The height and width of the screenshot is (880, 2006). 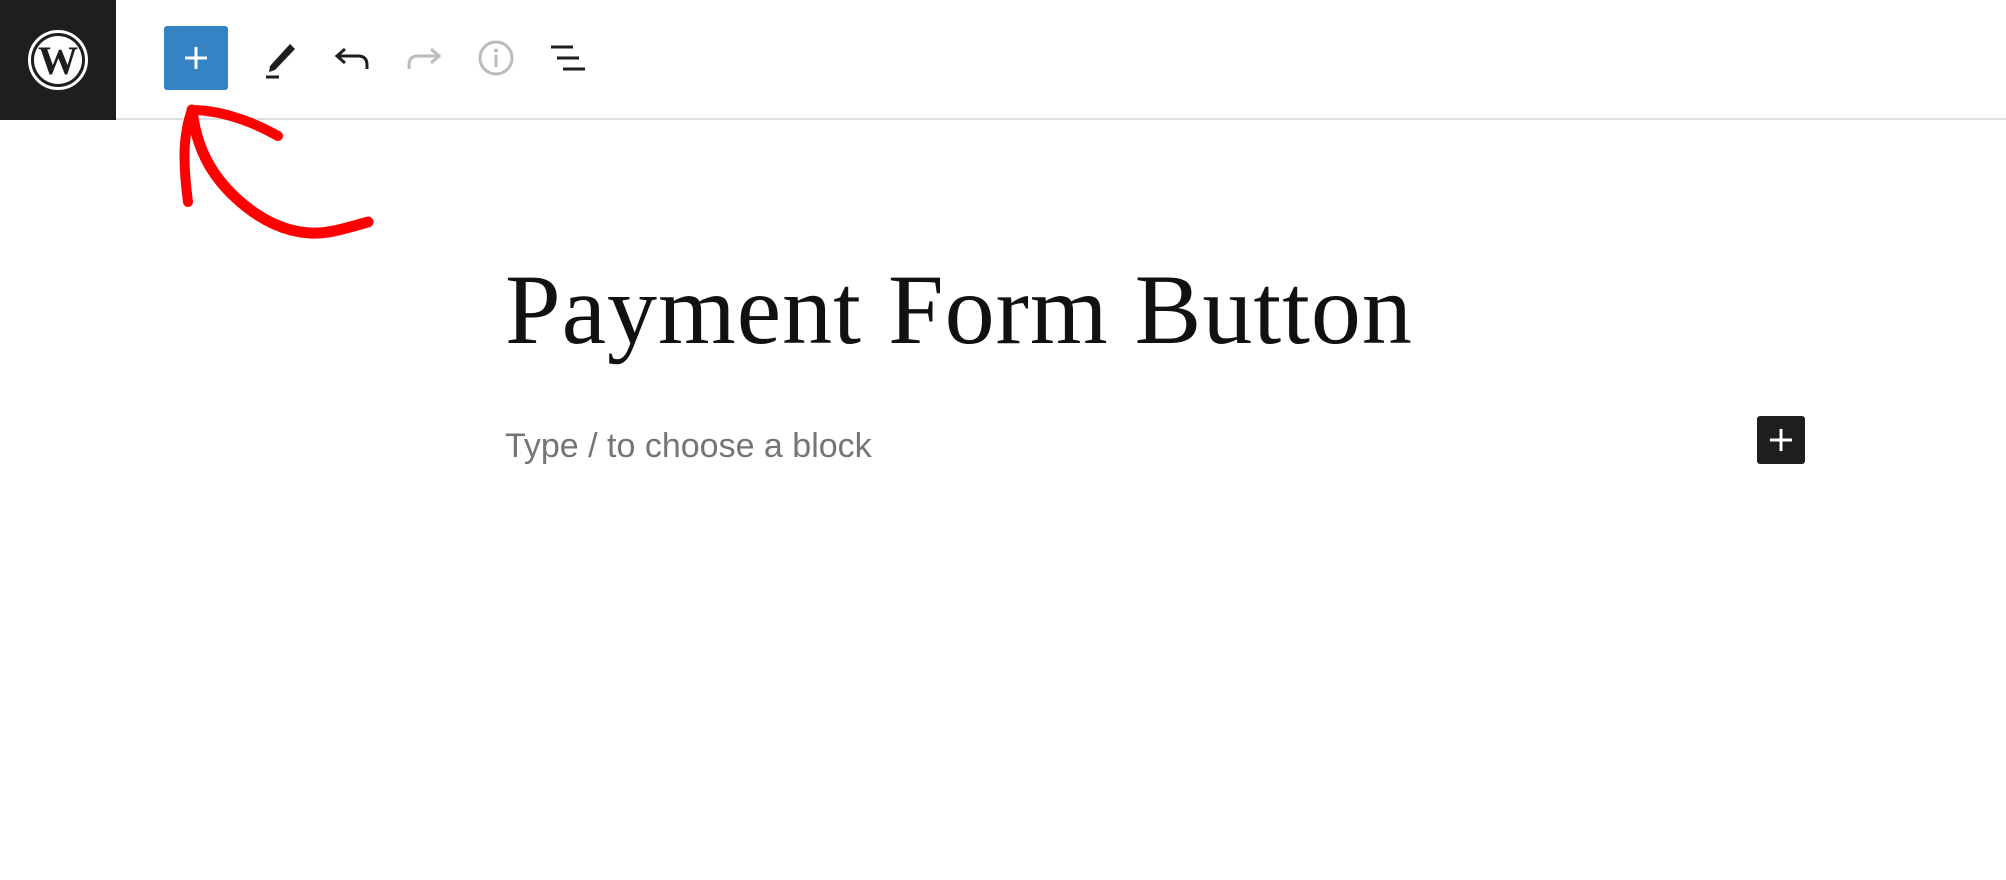 What do you see at coordinates (688, 446) in the screenshot?
I see `block-appender-placeholder: Type / to choose a block` at bounding box center [688, 446].